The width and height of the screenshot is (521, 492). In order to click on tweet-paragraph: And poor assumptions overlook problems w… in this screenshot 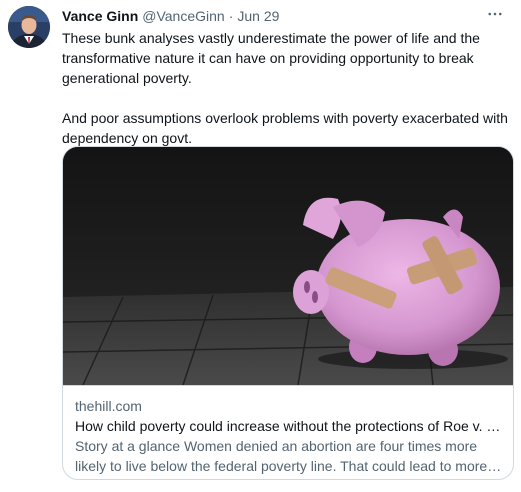, I will do `click(285, 128)`.